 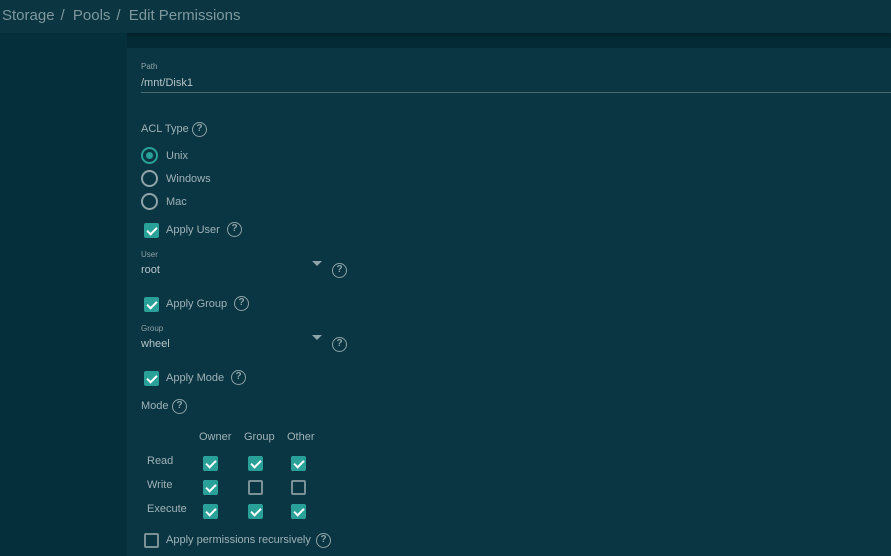 I want to click on user-select: root, so click(x=150, y=270).